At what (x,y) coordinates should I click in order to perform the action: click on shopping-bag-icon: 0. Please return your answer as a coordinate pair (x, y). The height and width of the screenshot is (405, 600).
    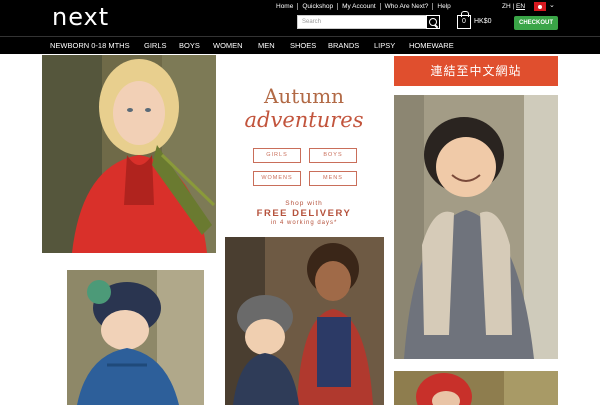
    Looking at the image, I should click on (464, 20).